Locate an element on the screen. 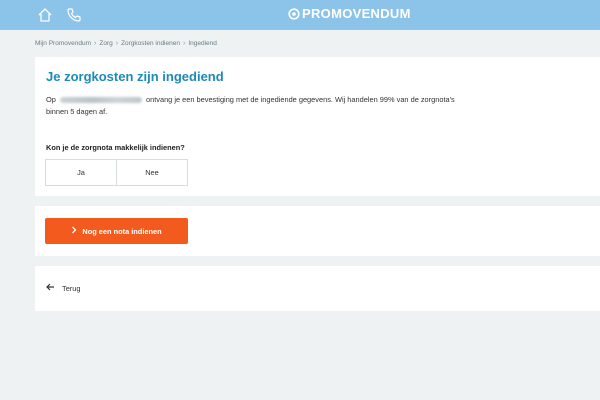  arrow-left-icon is located at coordinates (50, 288).